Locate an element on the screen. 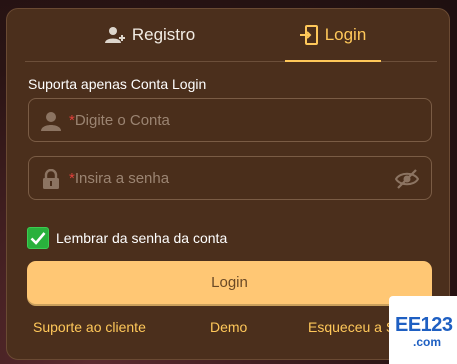  form-hint: Suporta apenas Conta Login is located at coordinates (117, 84).